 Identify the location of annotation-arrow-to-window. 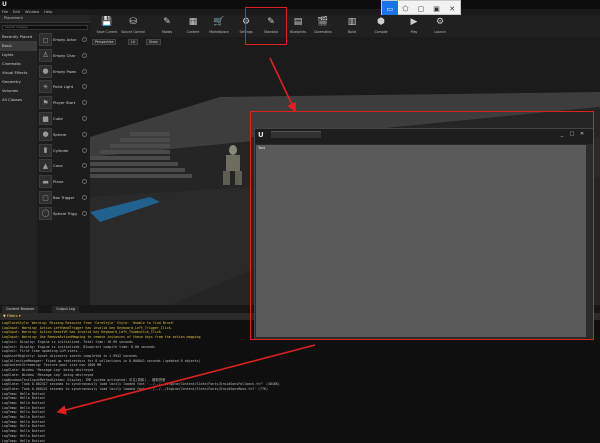
(282, 85).